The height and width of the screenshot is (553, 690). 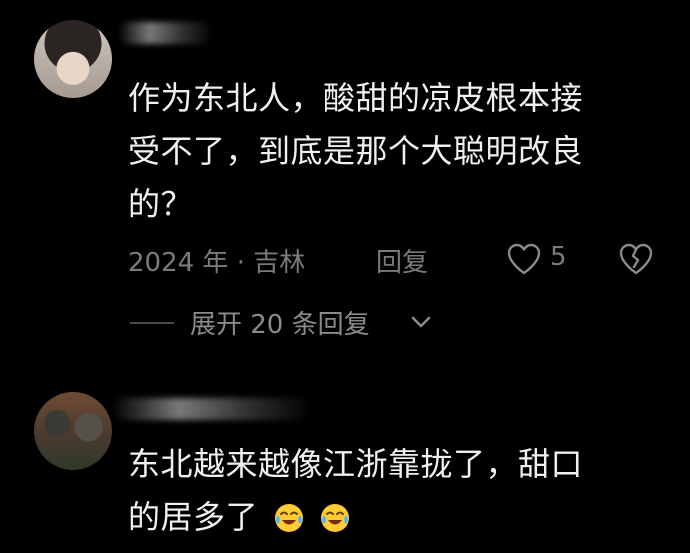 I want to click on comment-text: 东北越来越像江浙靠拢了，甜口 的居多了, so click(x=388, y=491).